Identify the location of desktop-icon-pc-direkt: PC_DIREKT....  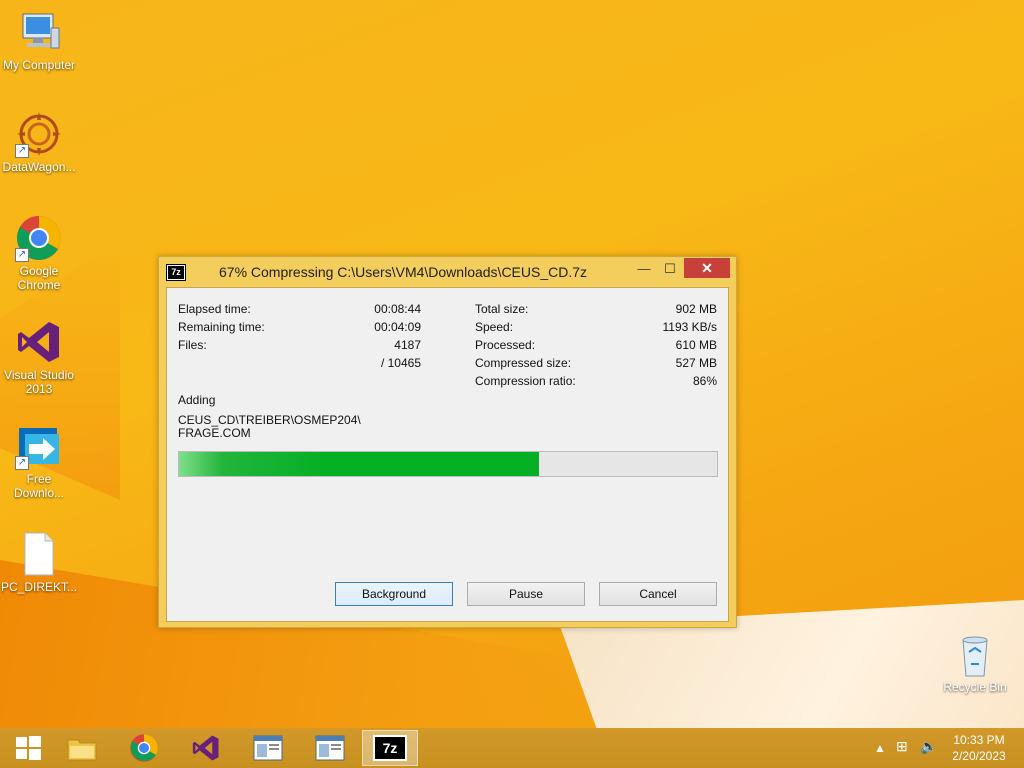
(39, 562).